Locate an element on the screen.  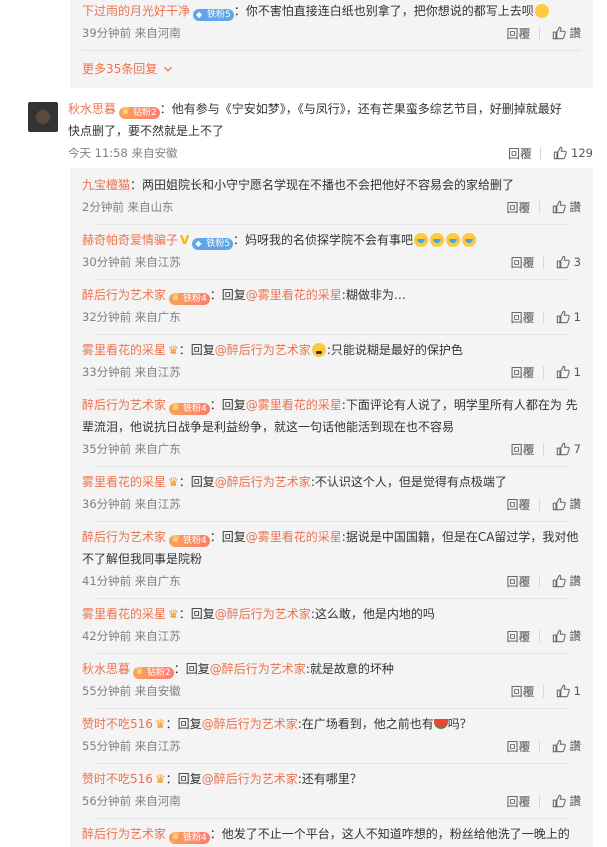
comment-username: 秋水思暮 is located at coordinates (92, 109).